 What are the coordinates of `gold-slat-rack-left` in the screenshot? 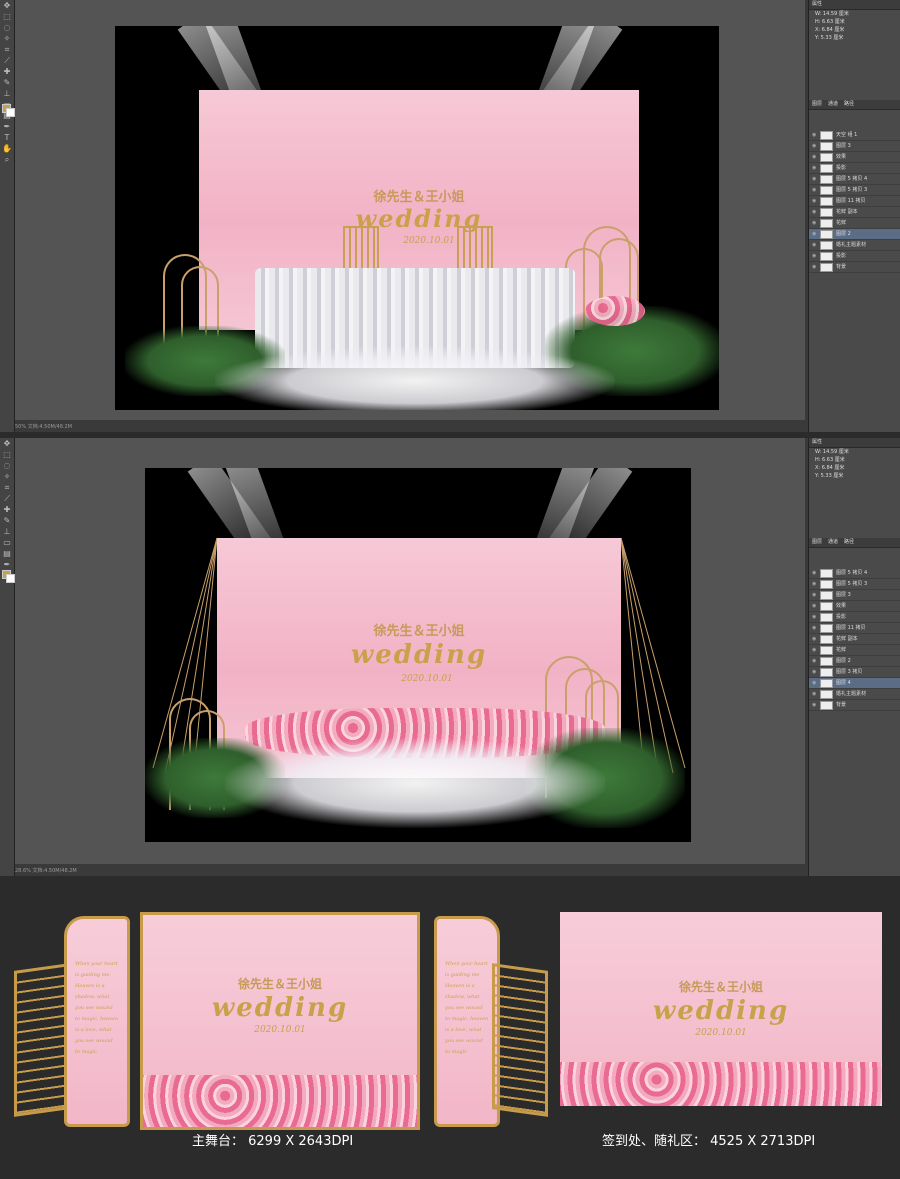 It's located at (42, 1040).